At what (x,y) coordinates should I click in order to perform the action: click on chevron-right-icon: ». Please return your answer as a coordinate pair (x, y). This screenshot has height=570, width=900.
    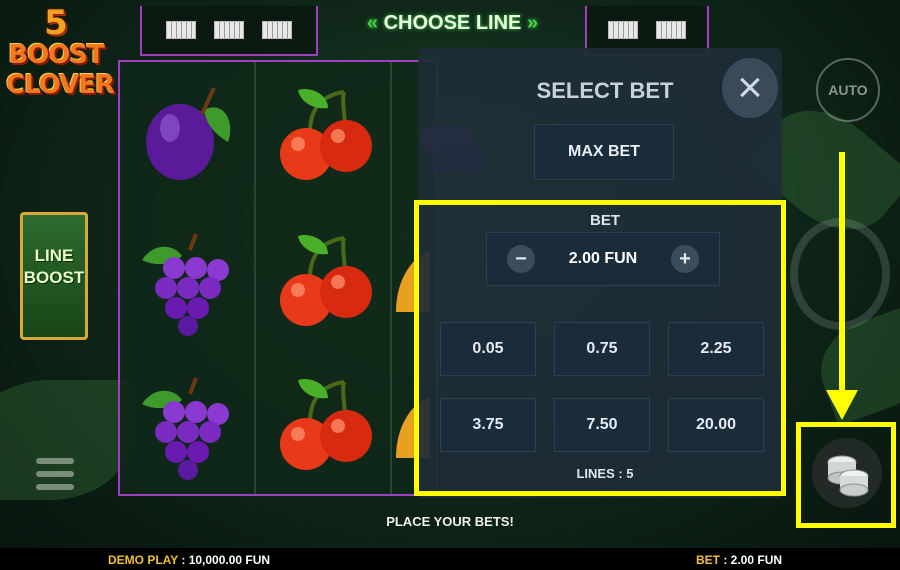
    Looking at the image, I should click on (532, 23).